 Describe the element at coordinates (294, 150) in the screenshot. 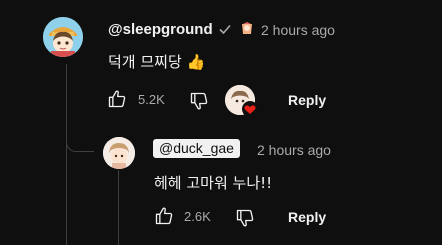

I see `reply-timestamp: 2 hours ago` at that location.